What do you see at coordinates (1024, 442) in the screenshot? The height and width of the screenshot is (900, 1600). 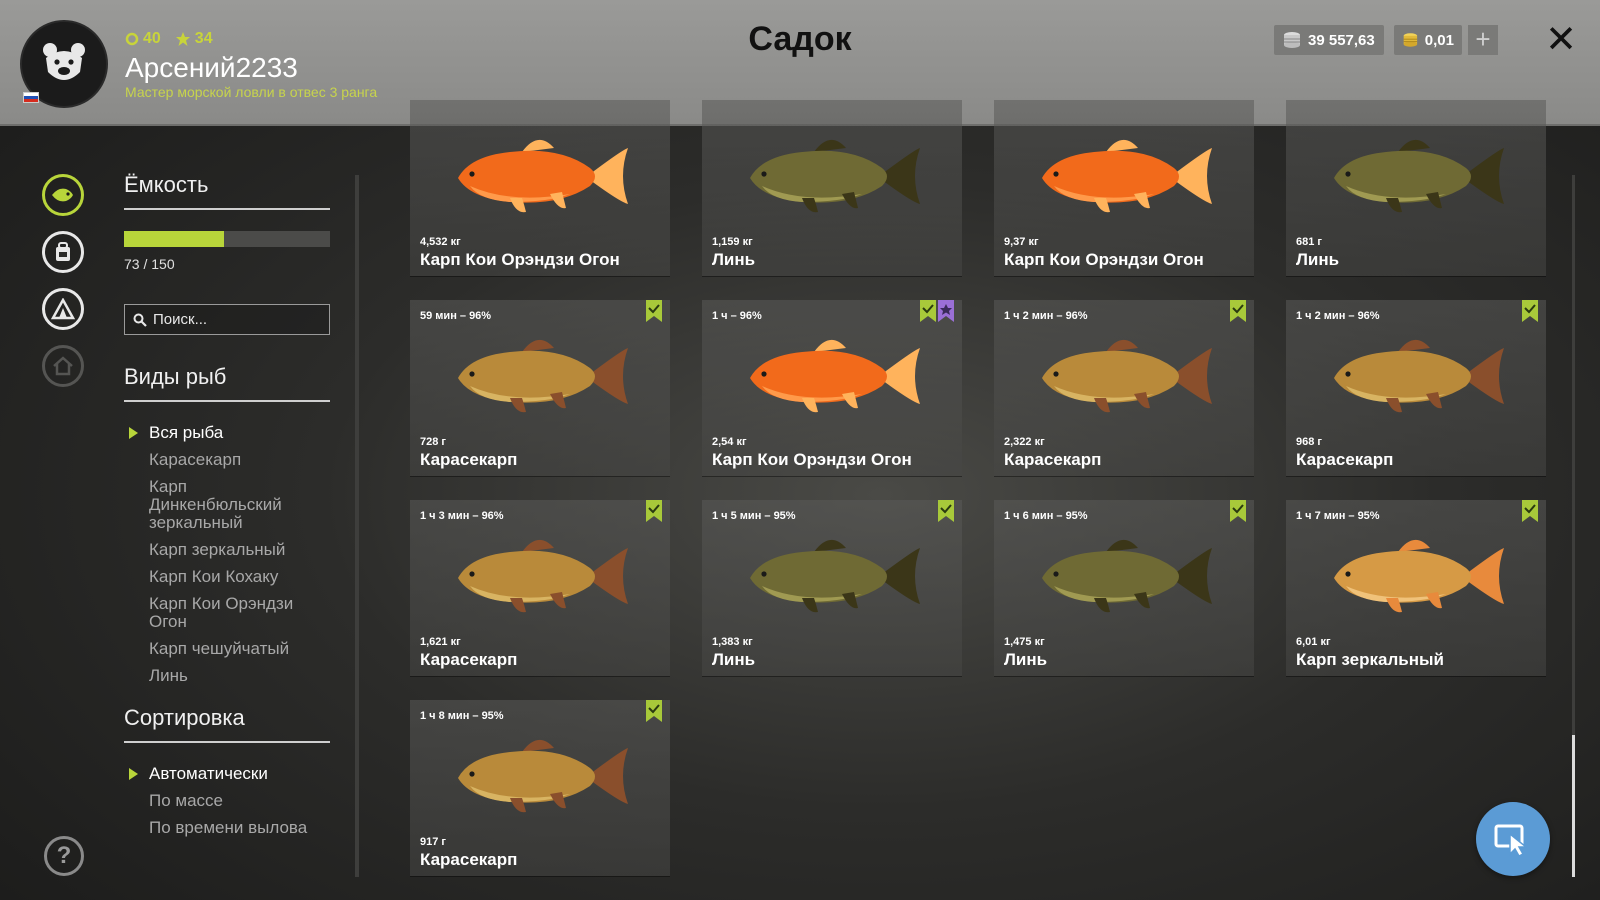 I see `fish-weight: 2,322 кг` at bounding box center [1024, 442].